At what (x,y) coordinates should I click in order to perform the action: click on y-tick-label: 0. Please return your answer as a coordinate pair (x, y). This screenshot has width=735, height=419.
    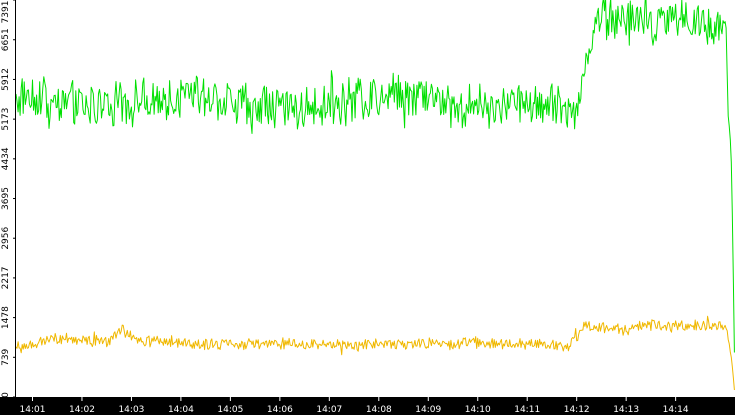
    Looking at the image, I should click on (6, 395).